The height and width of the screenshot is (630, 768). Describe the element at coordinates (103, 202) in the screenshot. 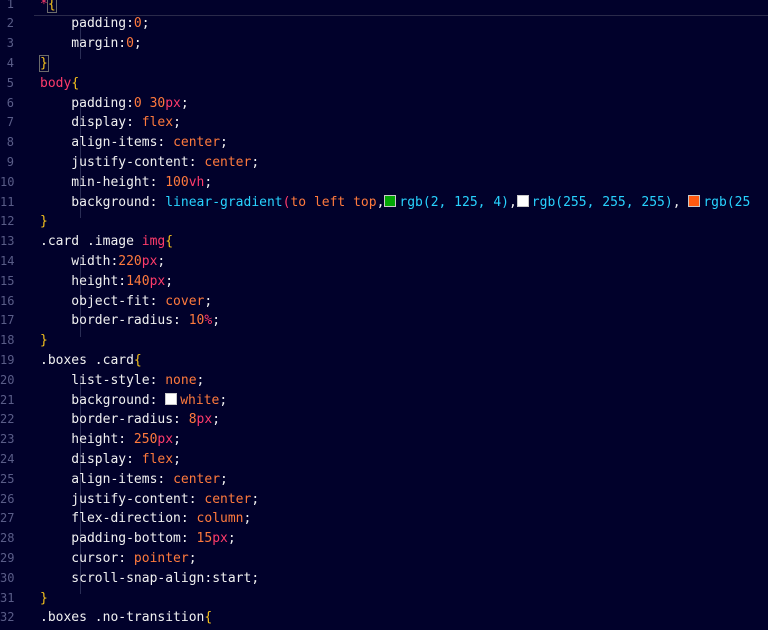

I see `code-token: background:` at that location.